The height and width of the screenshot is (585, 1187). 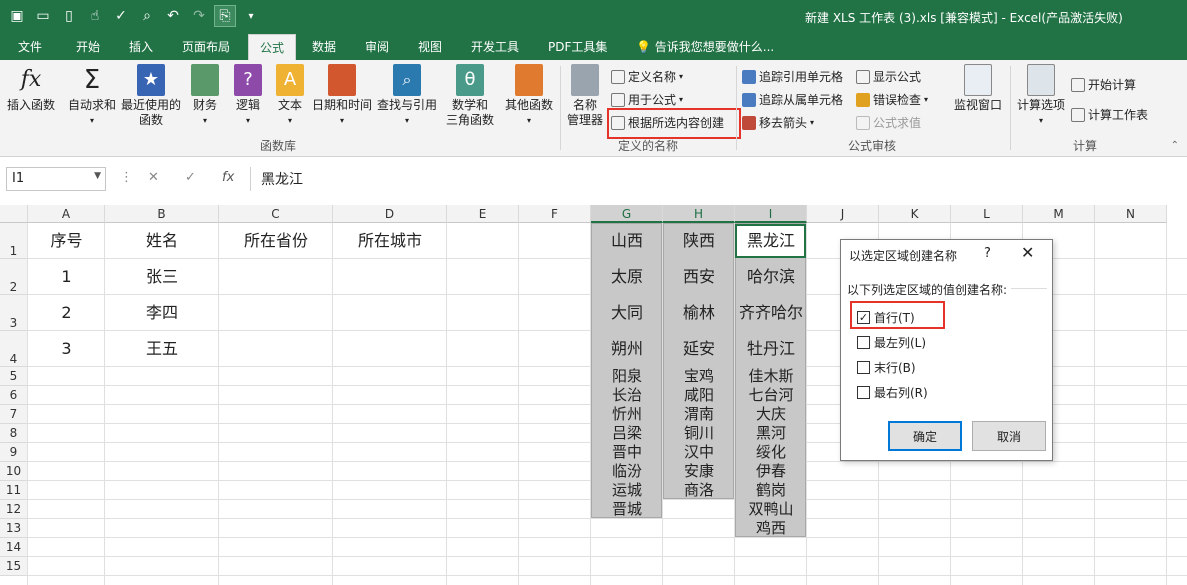 I want to click on custom-qat-icon: ⎘, so click(x=225, y=16).